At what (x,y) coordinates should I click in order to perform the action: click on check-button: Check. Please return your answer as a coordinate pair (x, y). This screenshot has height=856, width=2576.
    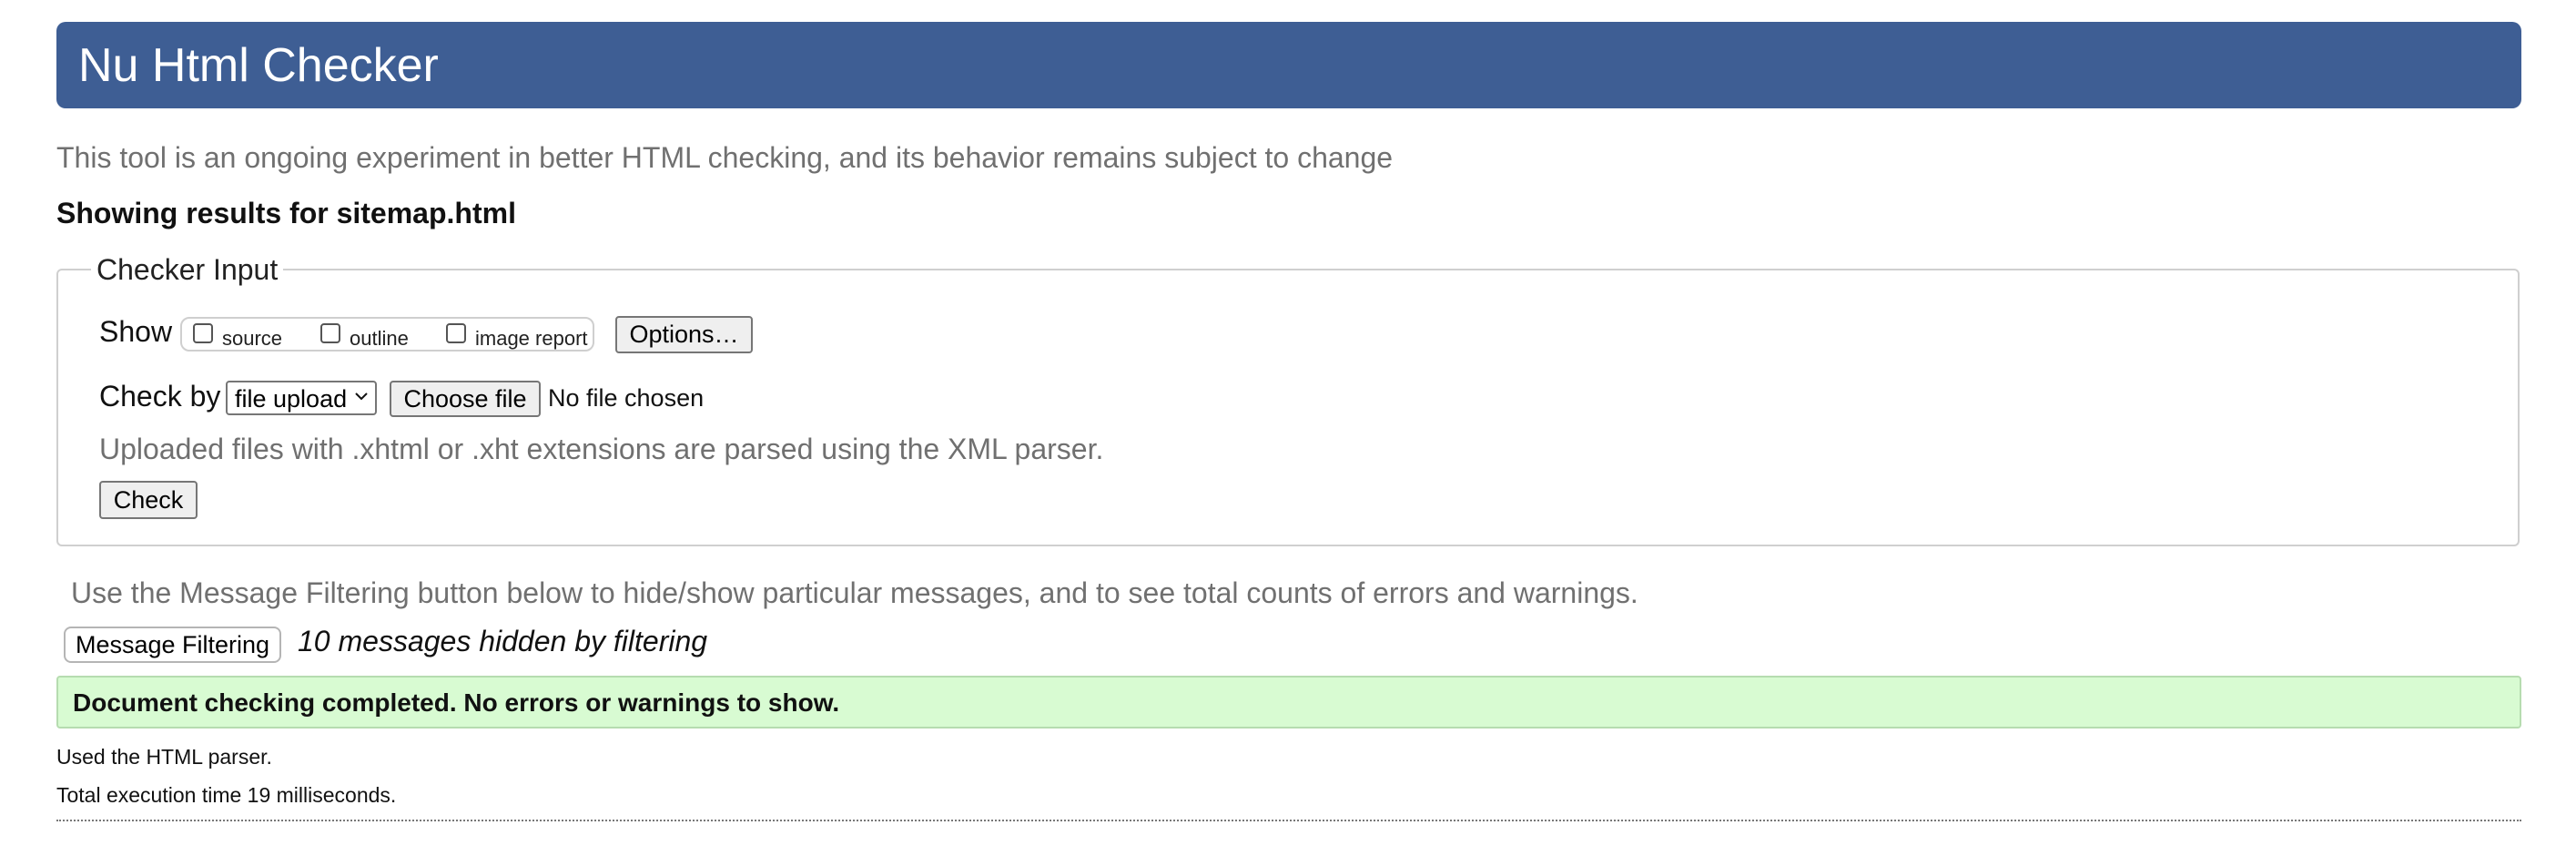
    Looking at the image, I should click on (148, 500).